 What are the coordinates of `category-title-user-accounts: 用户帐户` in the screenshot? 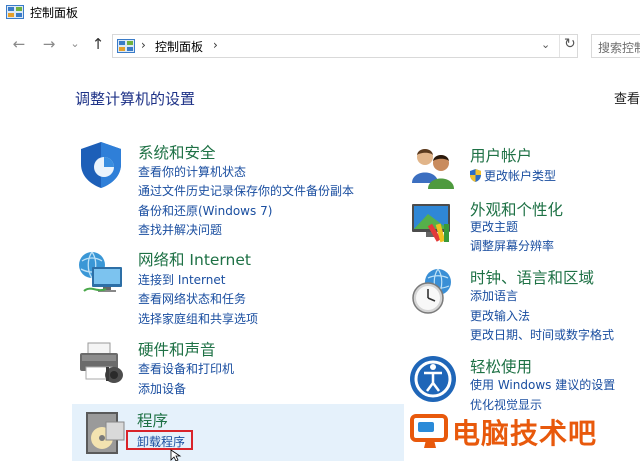 It's located at (501, 155).